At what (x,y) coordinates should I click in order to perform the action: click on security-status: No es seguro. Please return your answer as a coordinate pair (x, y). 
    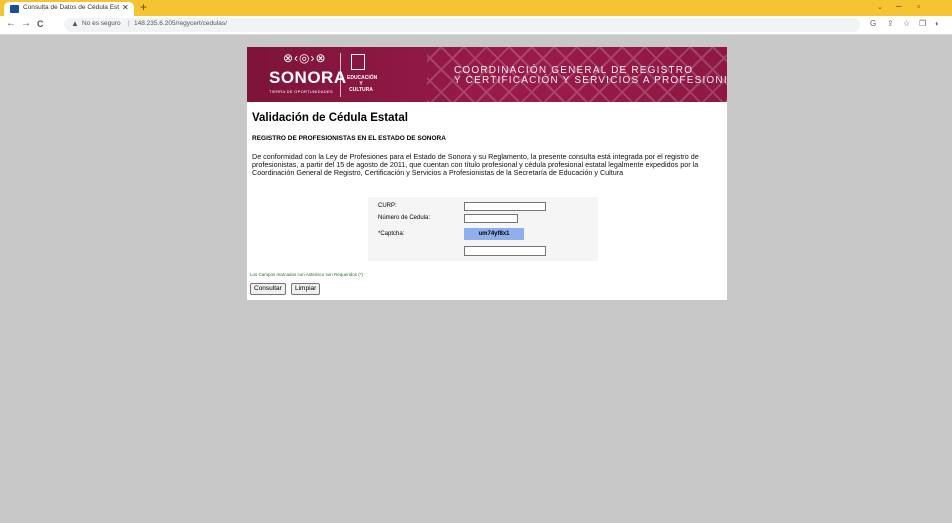
    Looking at the image, I should click on (101, 23).